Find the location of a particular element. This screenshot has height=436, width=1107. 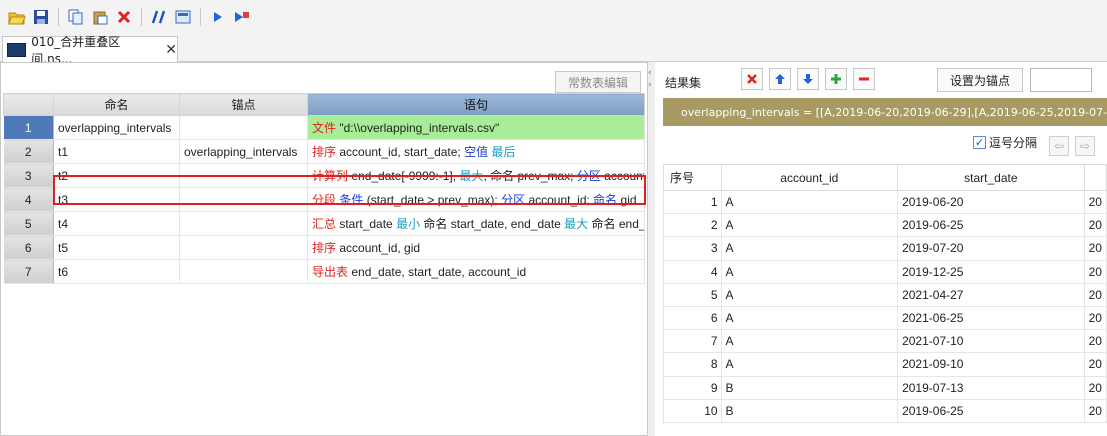

result-cell: 8 is located at coordinates (692, 364).